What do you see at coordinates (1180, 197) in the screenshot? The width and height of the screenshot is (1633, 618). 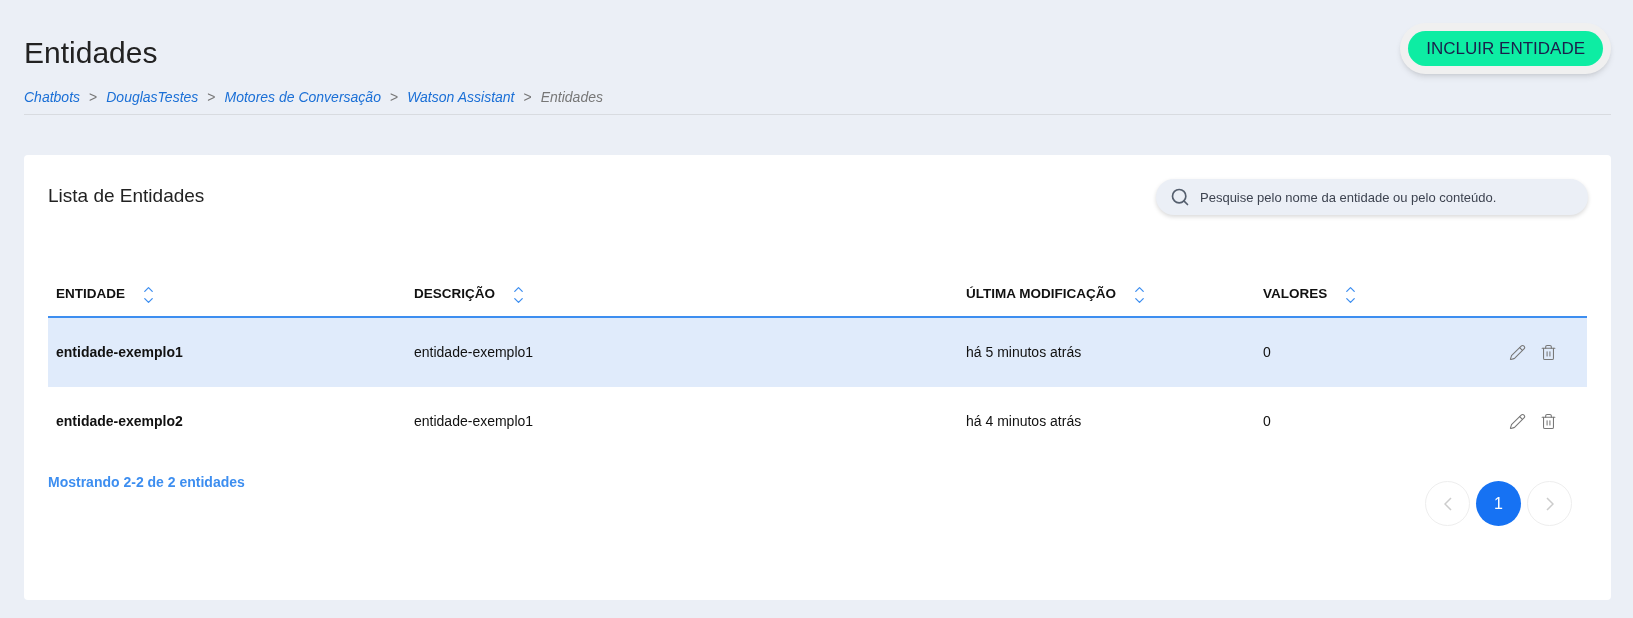 I see `search-icon` at bounding box center [1180, 197].